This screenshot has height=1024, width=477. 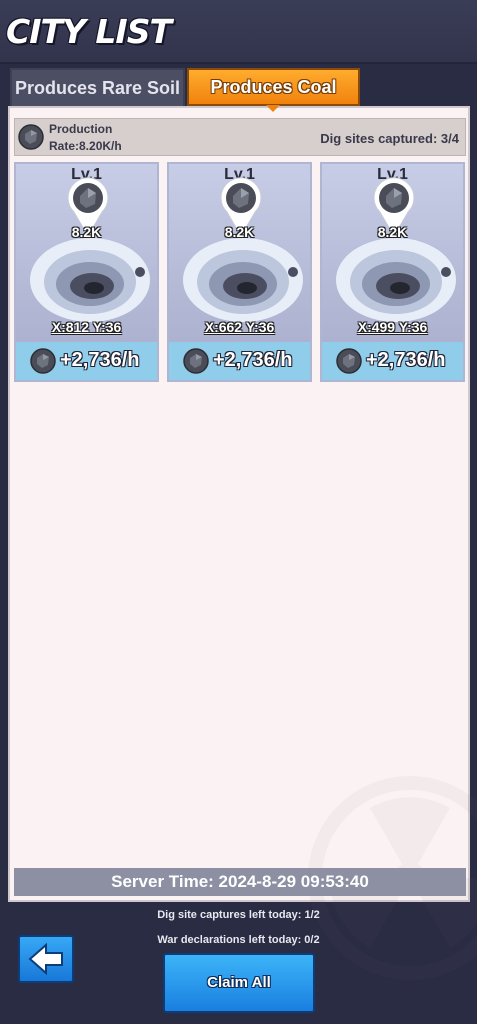 I want to click on site-coordinates: X:662 Y:36, so click(x=239, y=327).